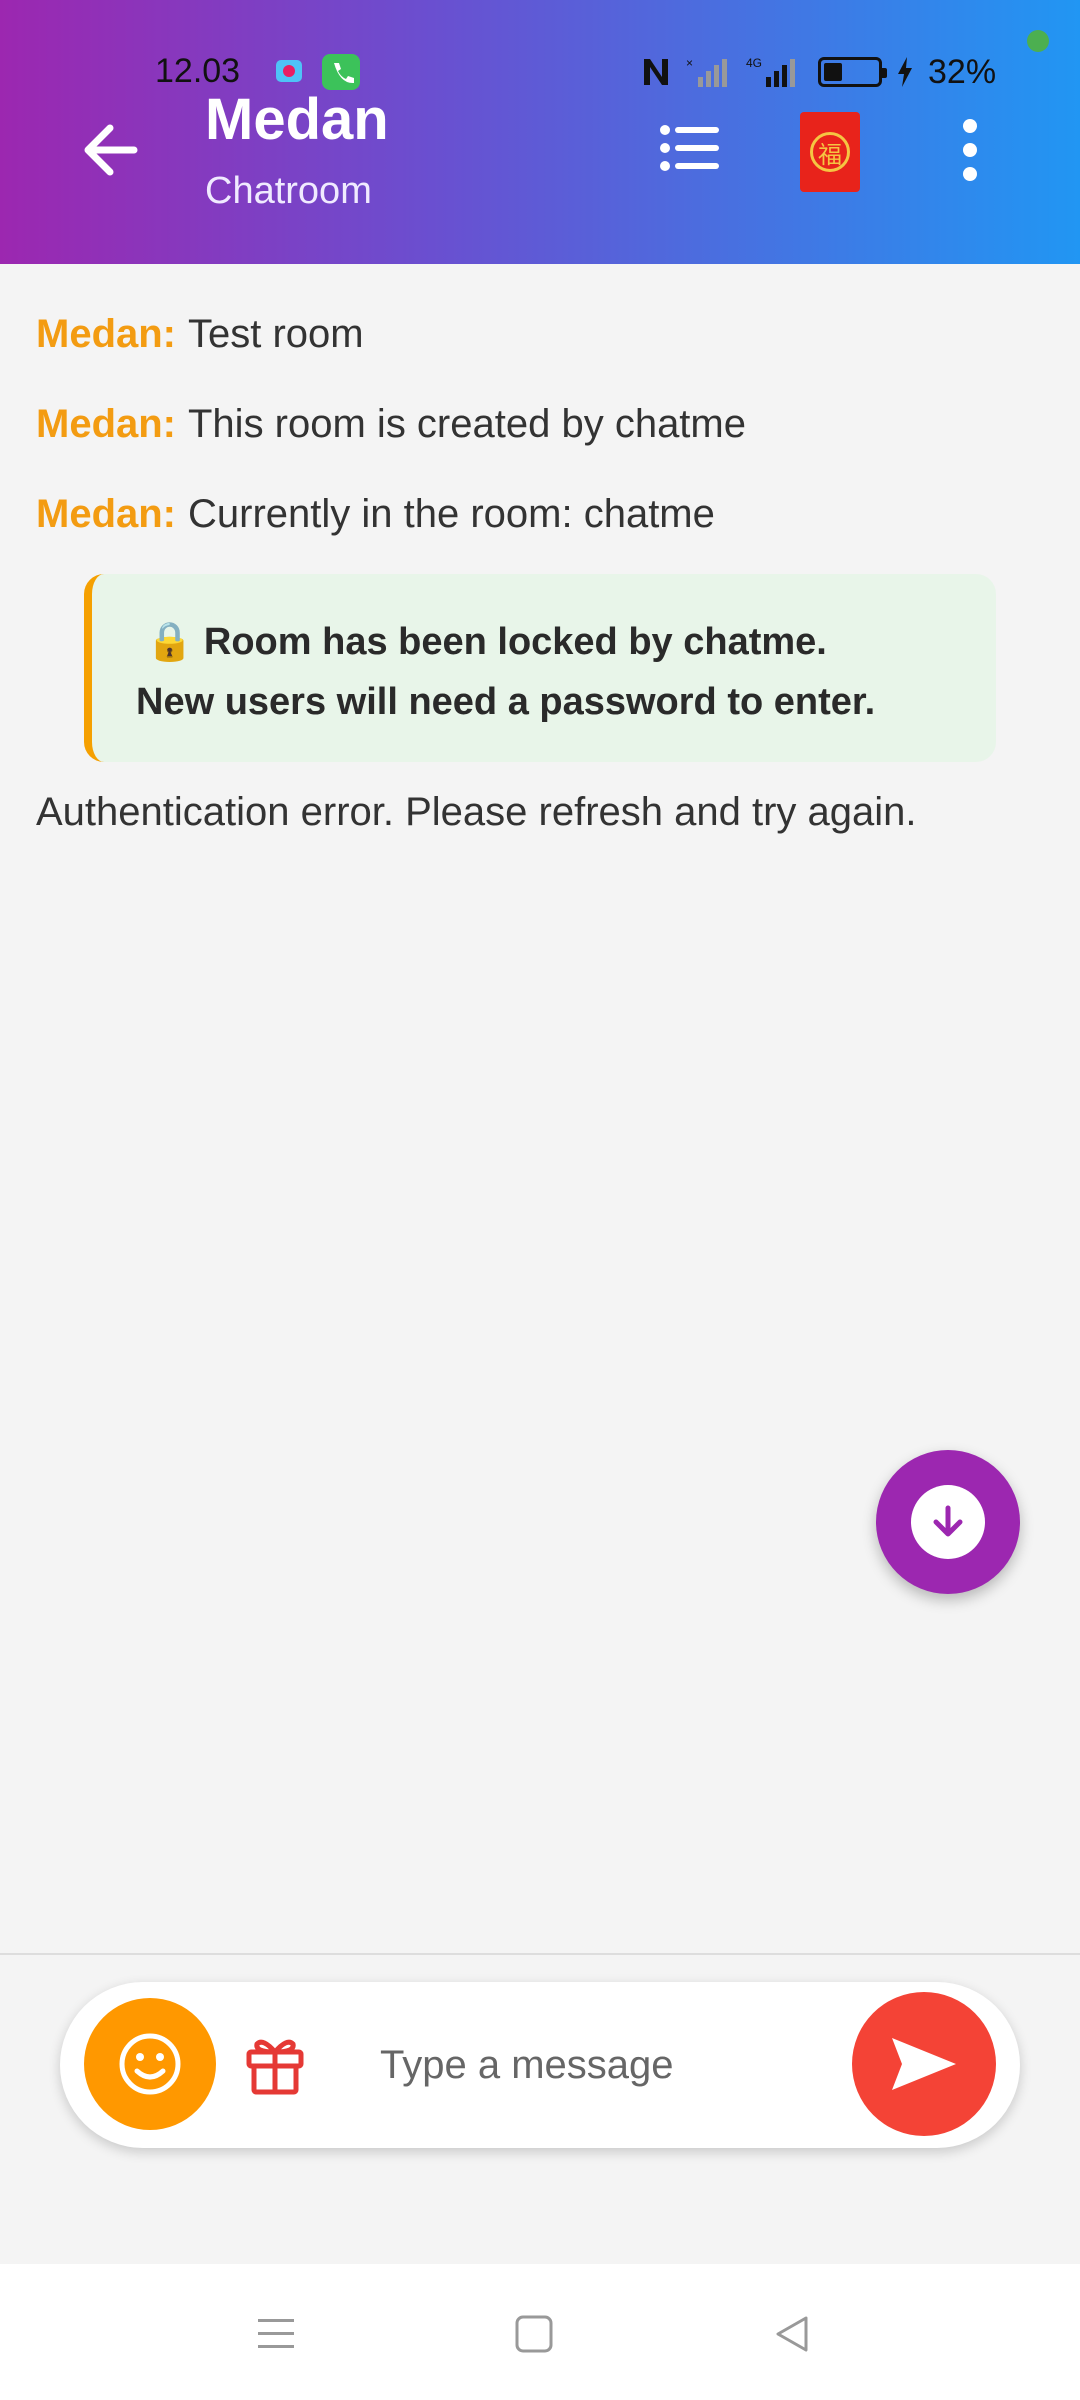 Image resolution: width=1080 pixels, height=2400 pixels. I want to click on battery-icon, so click(852, 72).